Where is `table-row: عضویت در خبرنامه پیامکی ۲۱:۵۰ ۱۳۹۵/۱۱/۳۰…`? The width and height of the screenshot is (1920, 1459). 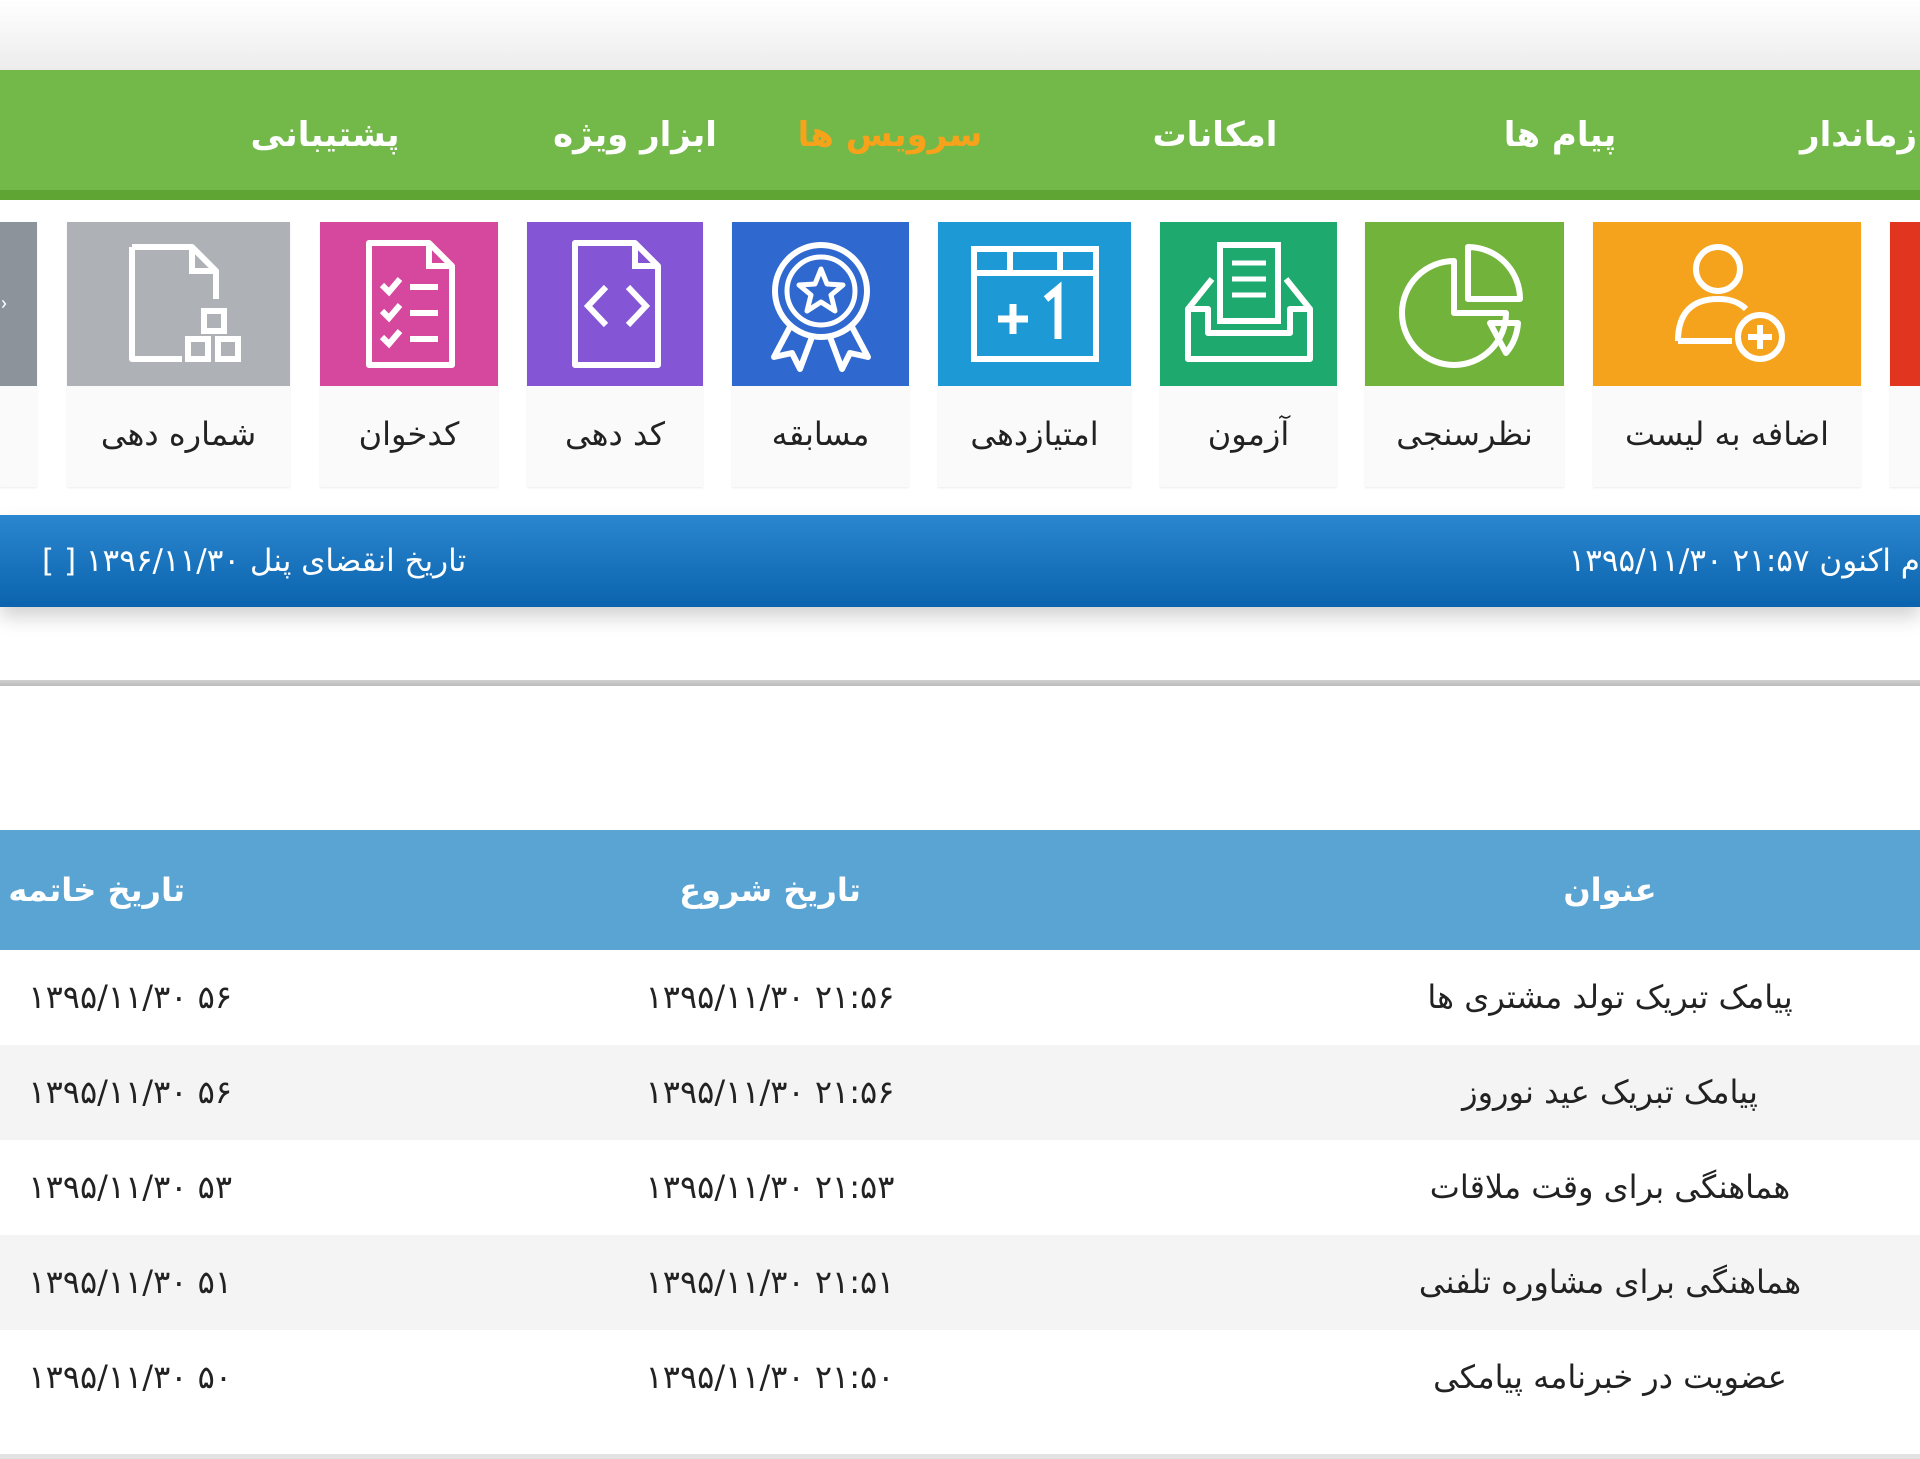
table-row: عضویت در خبرنامه پیامکی ۲۱:۵۰ ۱۳۹۵/۱۱/۳۰… is located at coordinates (960, 1377).